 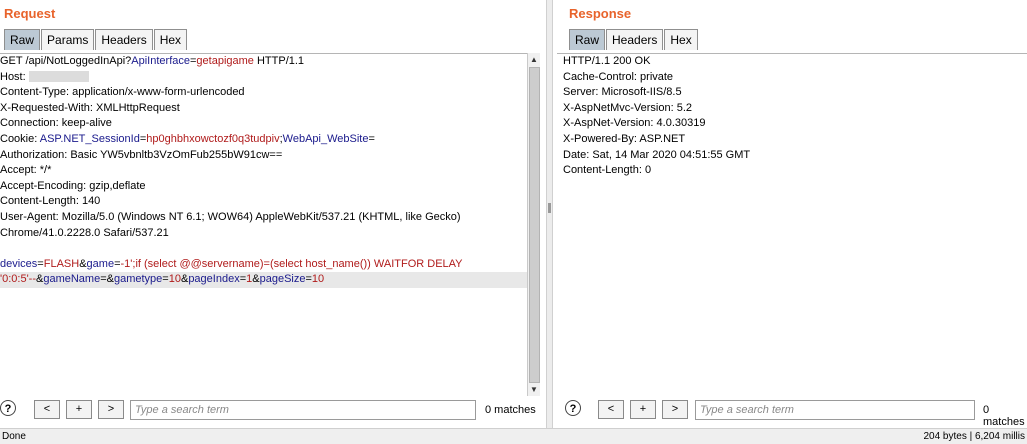 What do you see at coordinates (270, 109) in the screenshot?
I see `request-line: X-Requested-With: XMLHttpRequest` at bounding box center [270, 109].